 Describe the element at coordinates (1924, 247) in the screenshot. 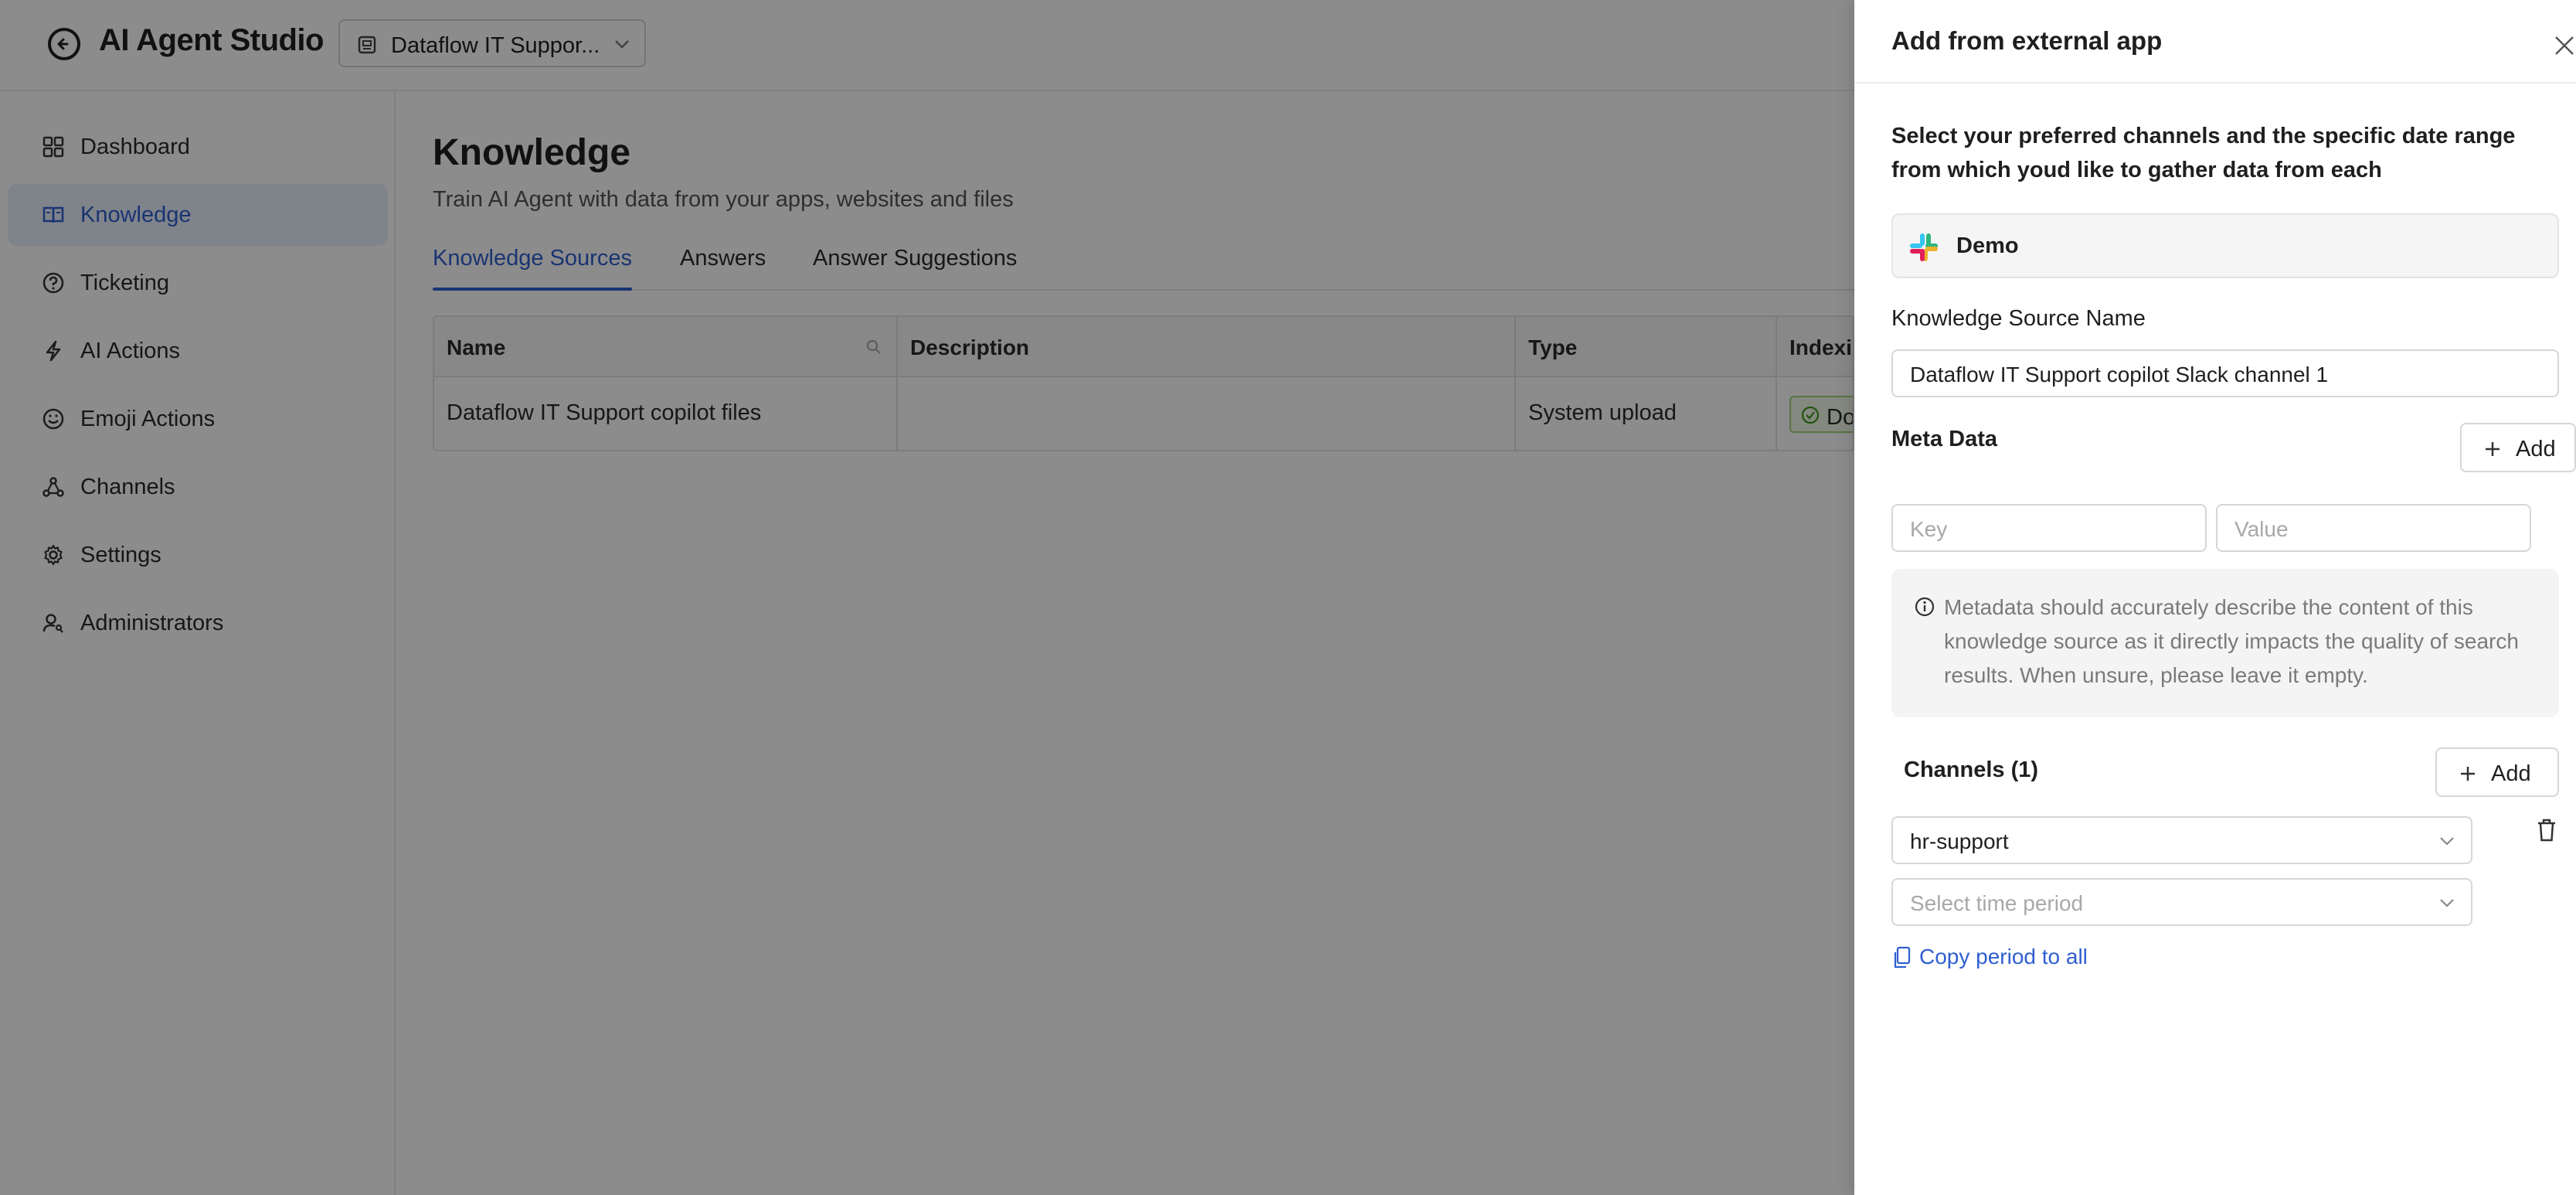

I see `slack-logo` at that location.